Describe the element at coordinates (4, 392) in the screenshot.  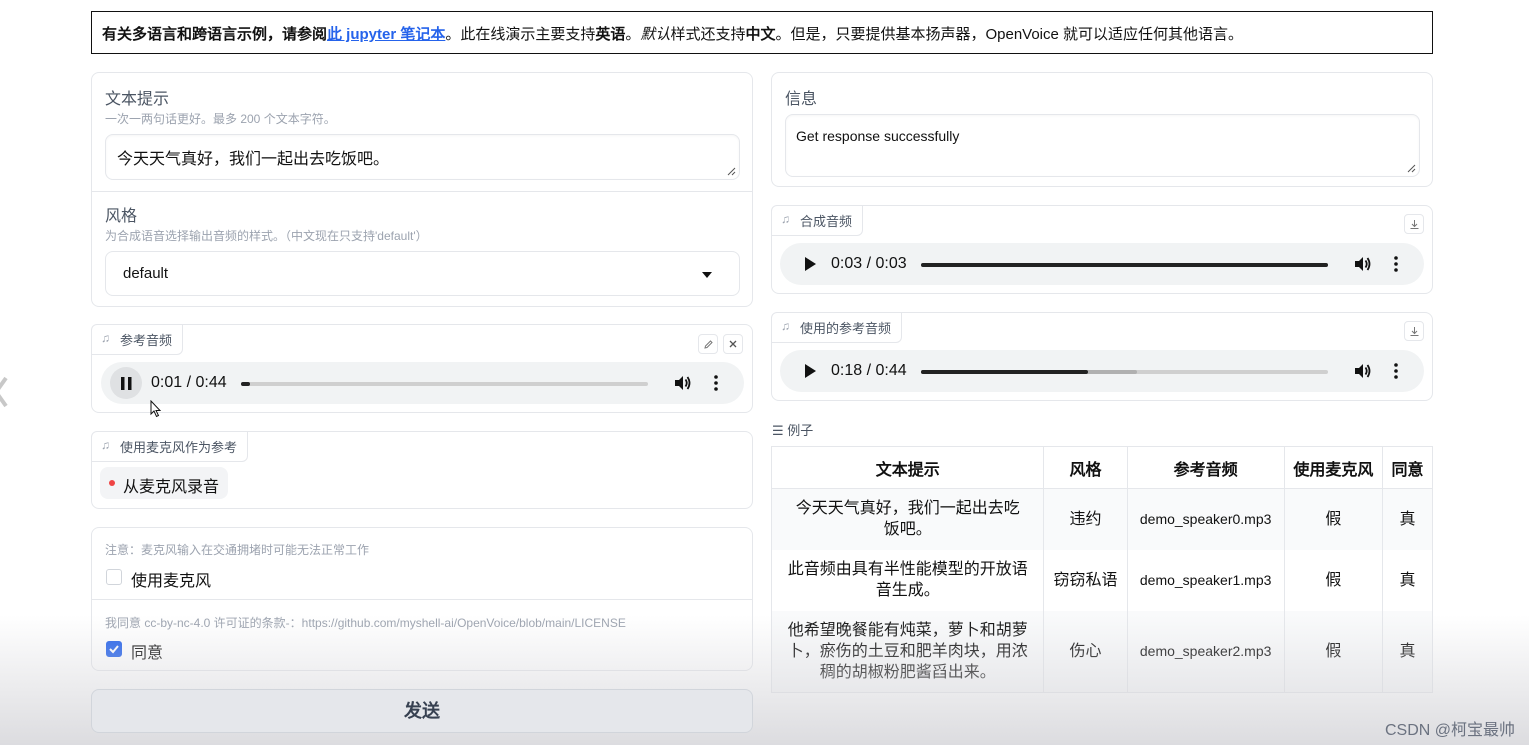
I see `back-arrow-icon` at that location.